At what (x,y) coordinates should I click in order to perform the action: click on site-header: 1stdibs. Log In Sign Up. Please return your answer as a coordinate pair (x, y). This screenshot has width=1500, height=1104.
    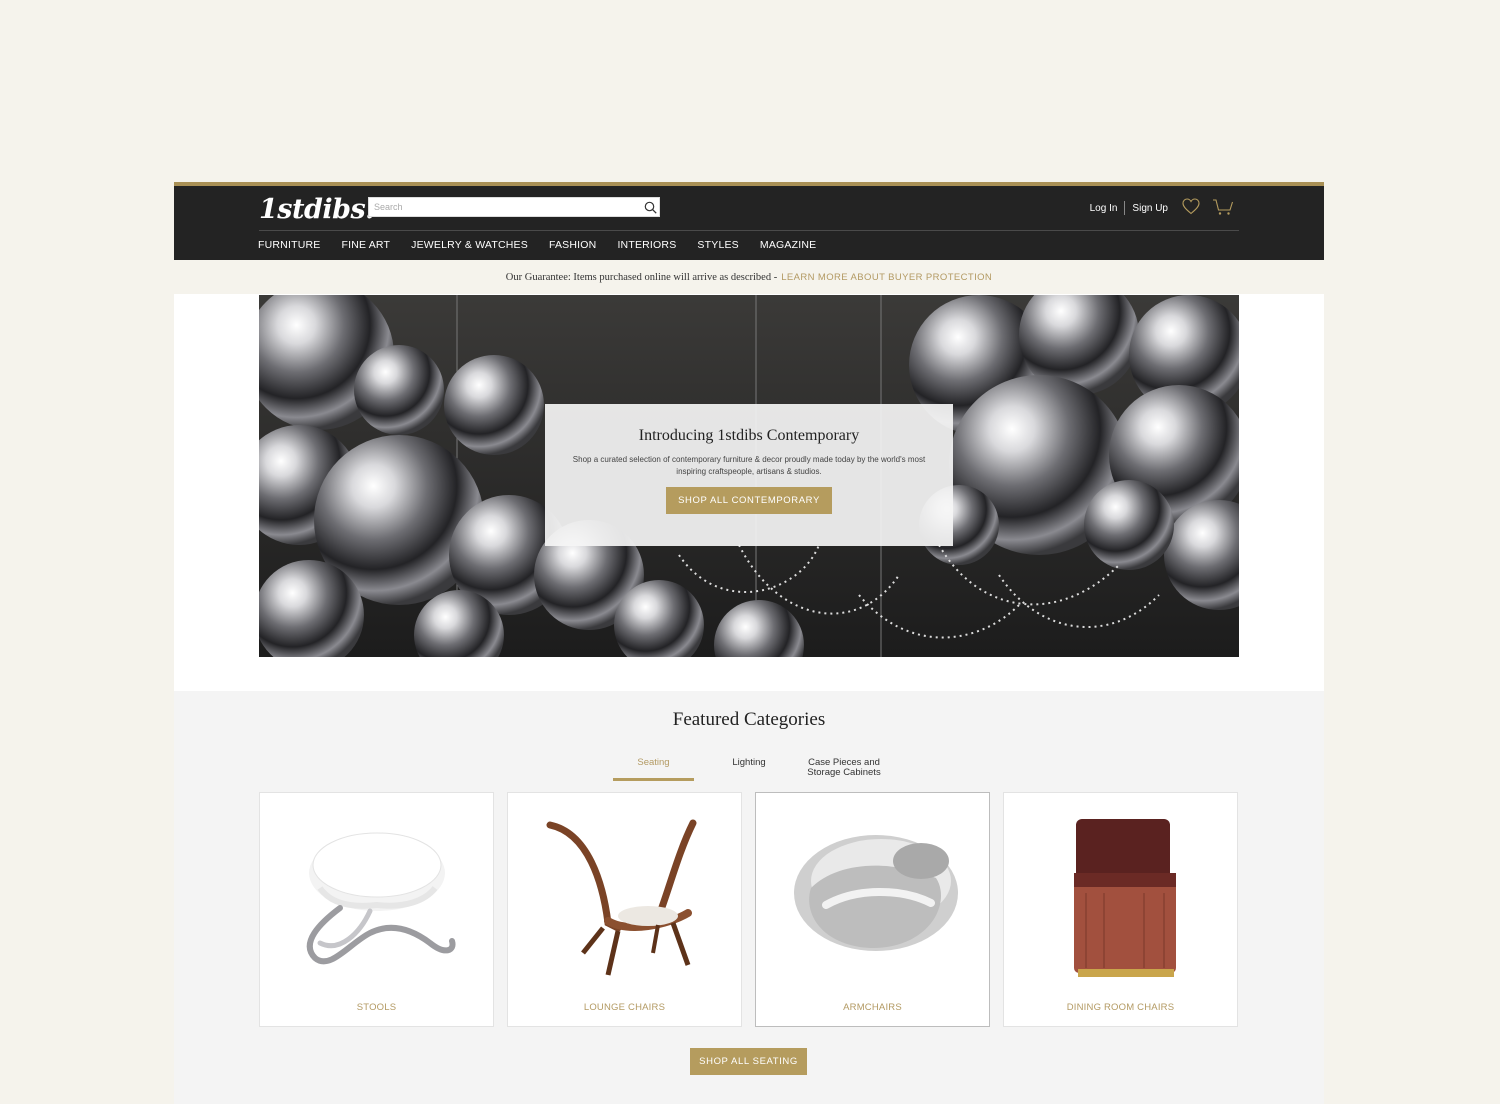
    Looking at the image, I should click on (749, 223).